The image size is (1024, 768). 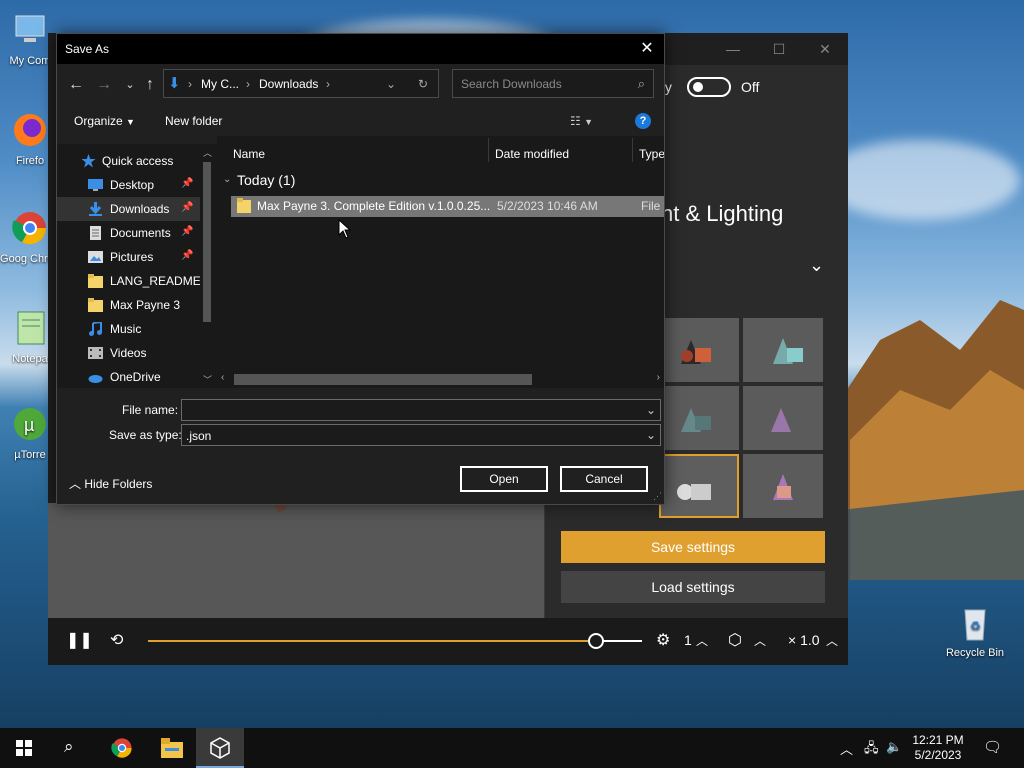 I want to click on nav-item-downloads: Downloads 📌, so click(x=129, y=209).